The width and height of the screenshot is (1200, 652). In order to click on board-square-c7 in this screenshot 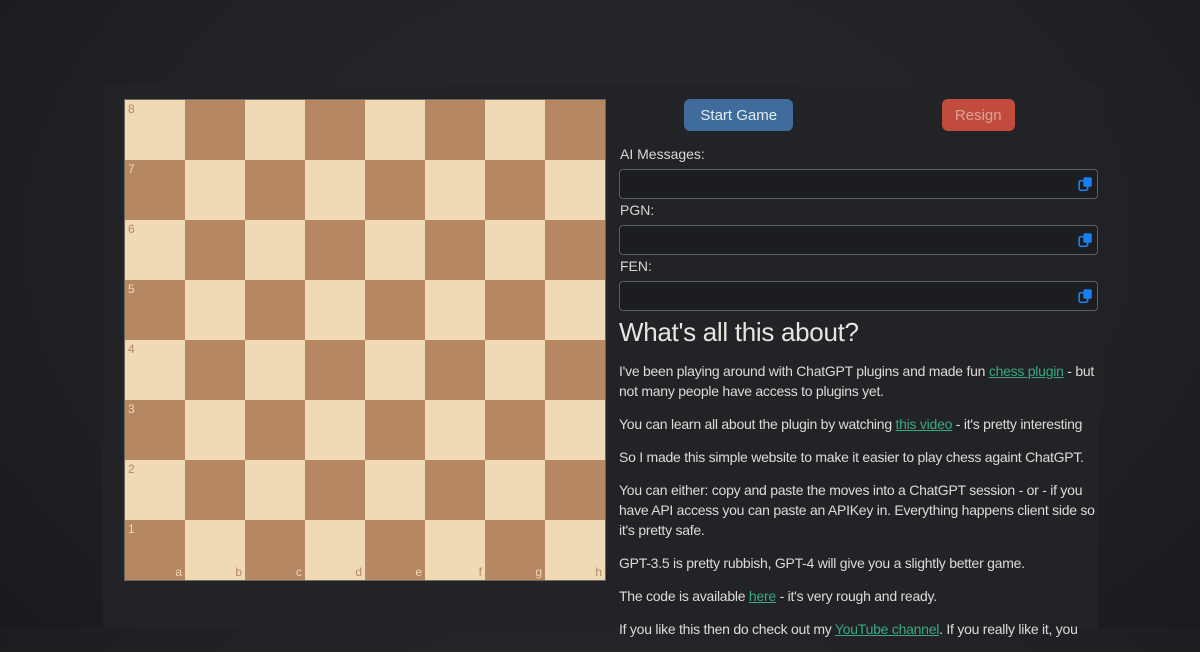, I will do `click(275, 190)`.